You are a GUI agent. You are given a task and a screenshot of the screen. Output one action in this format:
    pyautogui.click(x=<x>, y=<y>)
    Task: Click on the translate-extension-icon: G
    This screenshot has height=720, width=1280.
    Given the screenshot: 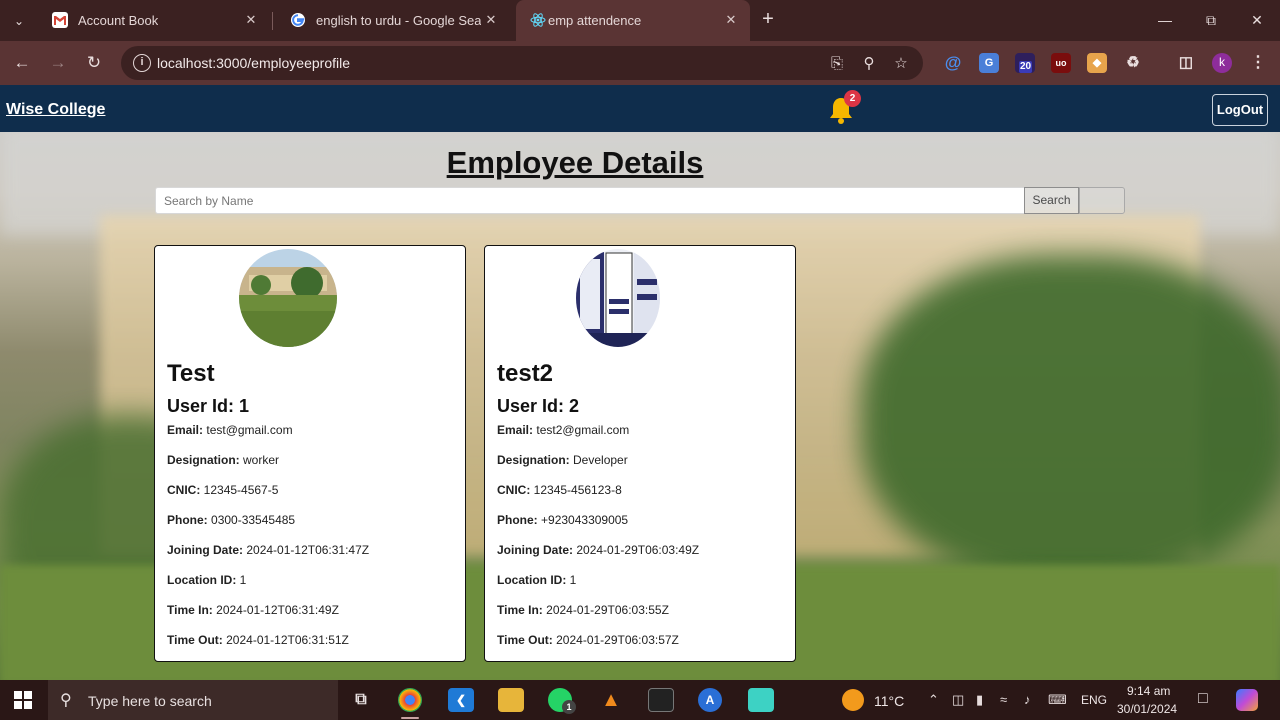 What is the action you would take?
    pyautogui.click(x=989, y=63)
    